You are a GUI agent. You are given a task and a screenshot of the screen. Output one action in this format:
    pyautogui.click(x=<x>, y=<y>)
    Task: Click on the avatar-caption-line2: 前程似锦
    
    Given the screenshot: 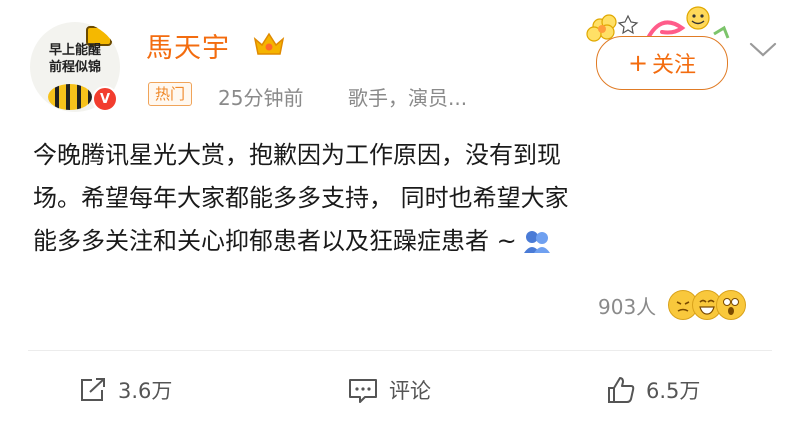 What is the action you would take?
    pyautogui.click(x=74, y=67)
    